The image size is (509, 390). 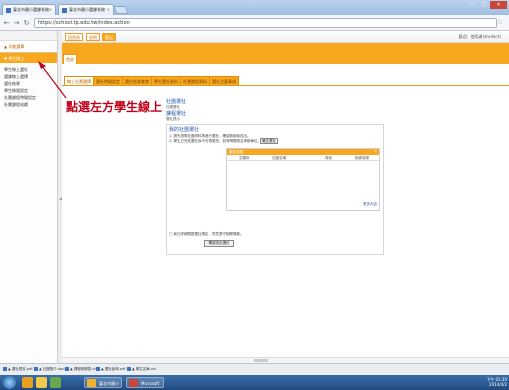 What do you see at coordinates (70, 59) in the screenshot?
I see `breadcrumb: 首頁` at bounding box center [70, 59].